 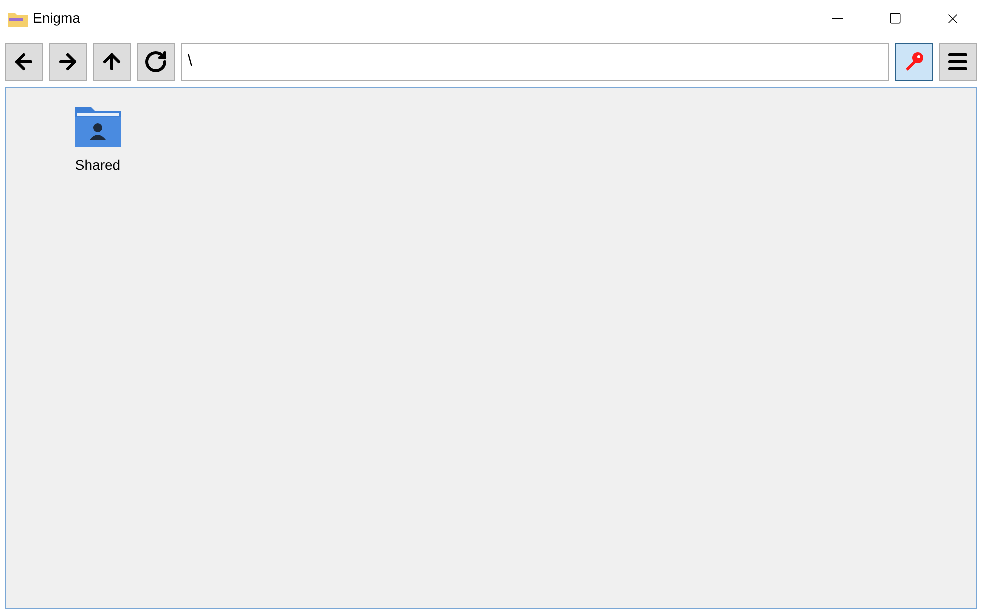 I want to click on address-field: \, so click(x=535, y=62).